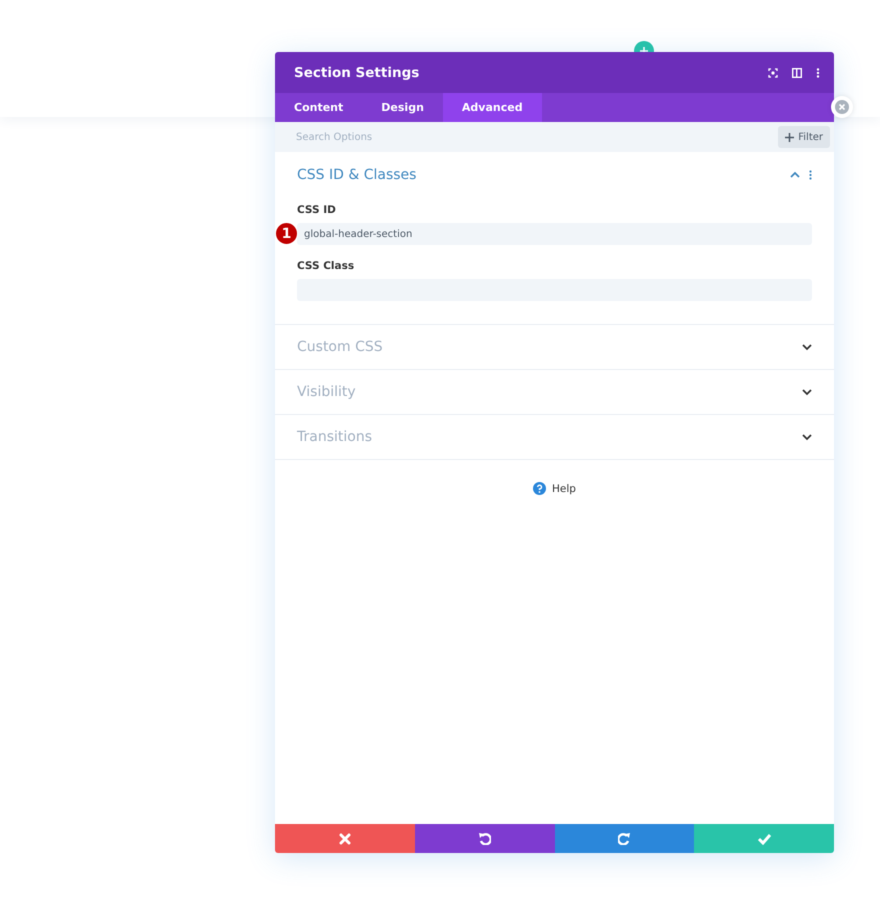 Image resolution: width=880 pixels, height=899 pixels. What do you see at coordinates (804, 137) in the screenshot?
I see `filter-button: Filter` at bounding box center [804, 137].